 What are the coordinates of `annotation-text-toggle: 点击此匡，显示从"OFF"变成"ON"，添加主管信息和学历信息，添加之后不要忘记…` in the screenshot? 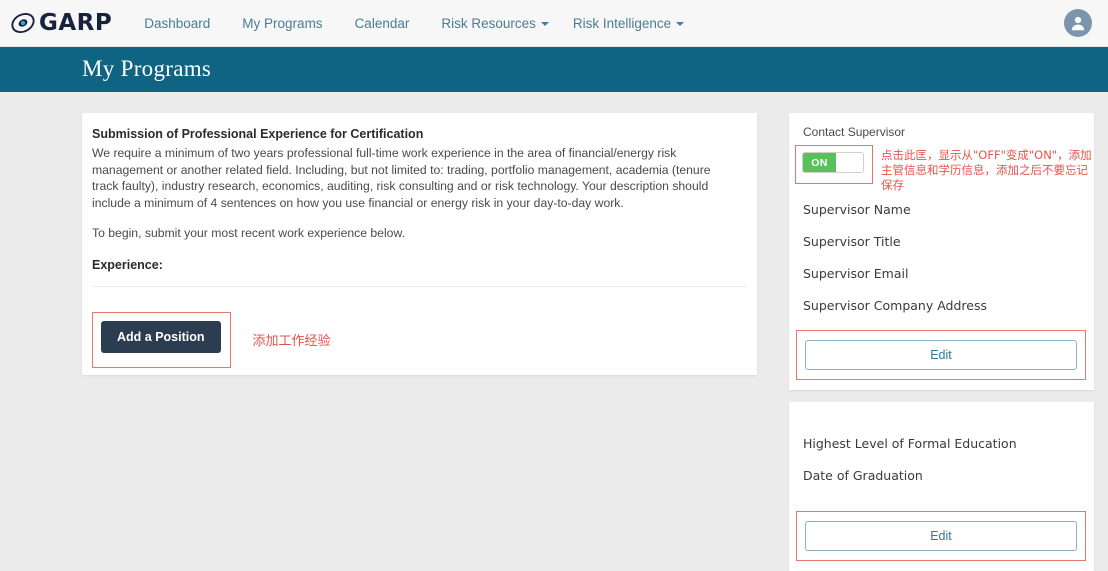 It's located at (986, 170).